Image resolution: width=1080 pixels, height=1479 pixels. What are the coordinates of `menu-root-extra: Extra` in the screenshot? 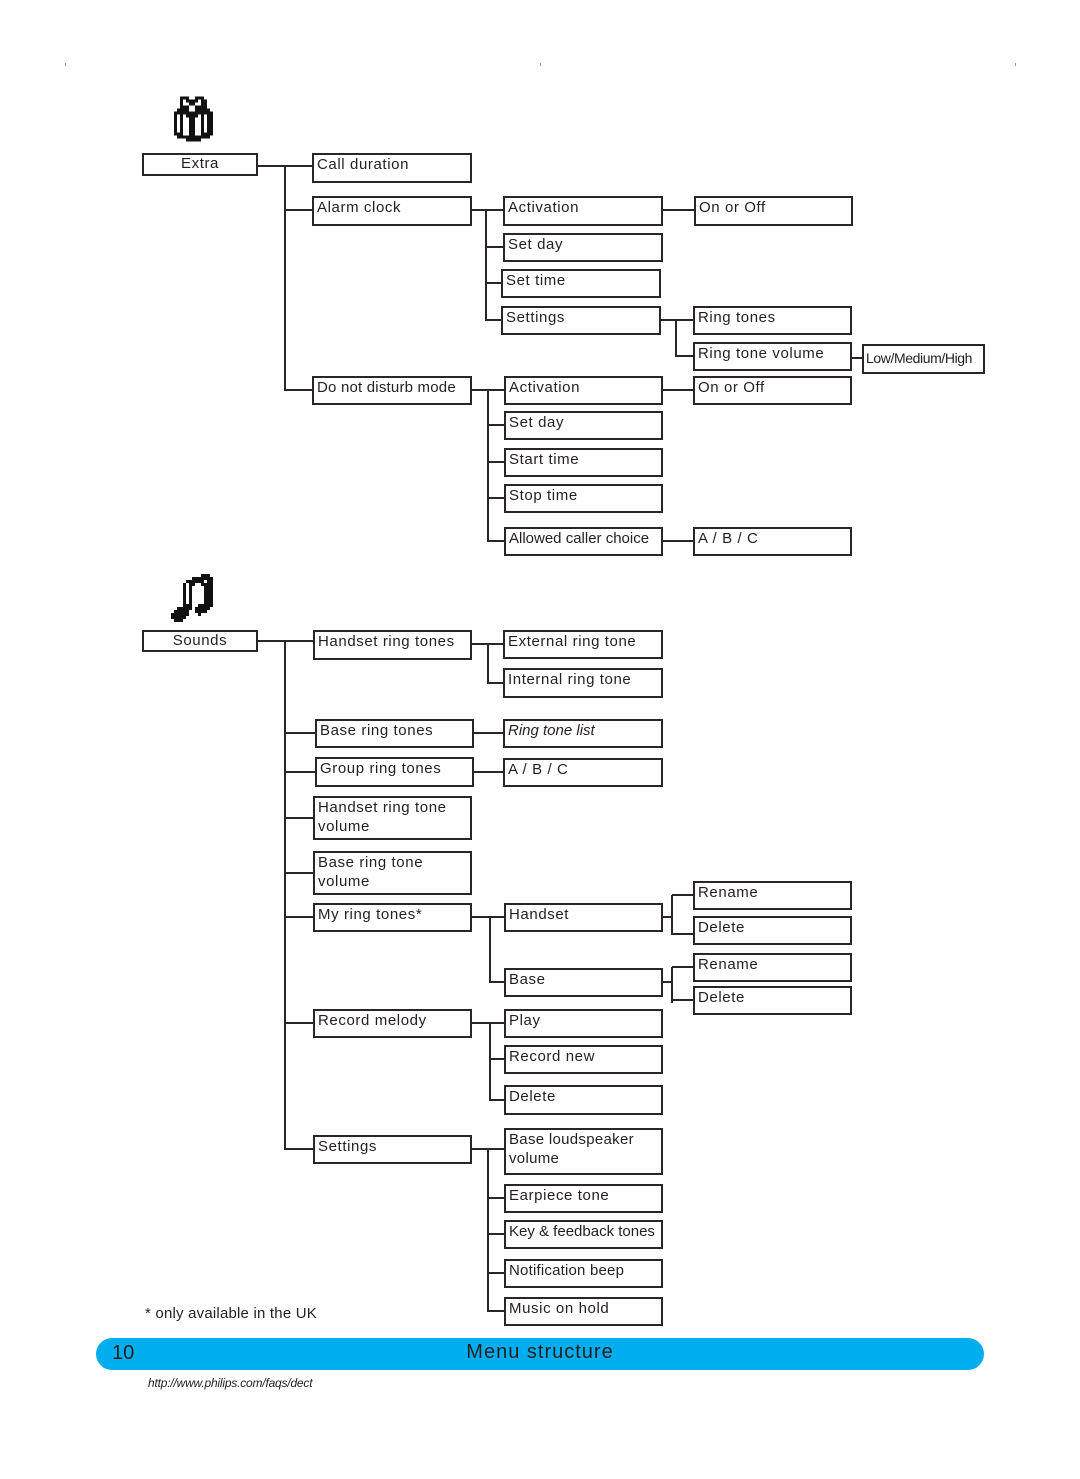 It's located at (200, 164).